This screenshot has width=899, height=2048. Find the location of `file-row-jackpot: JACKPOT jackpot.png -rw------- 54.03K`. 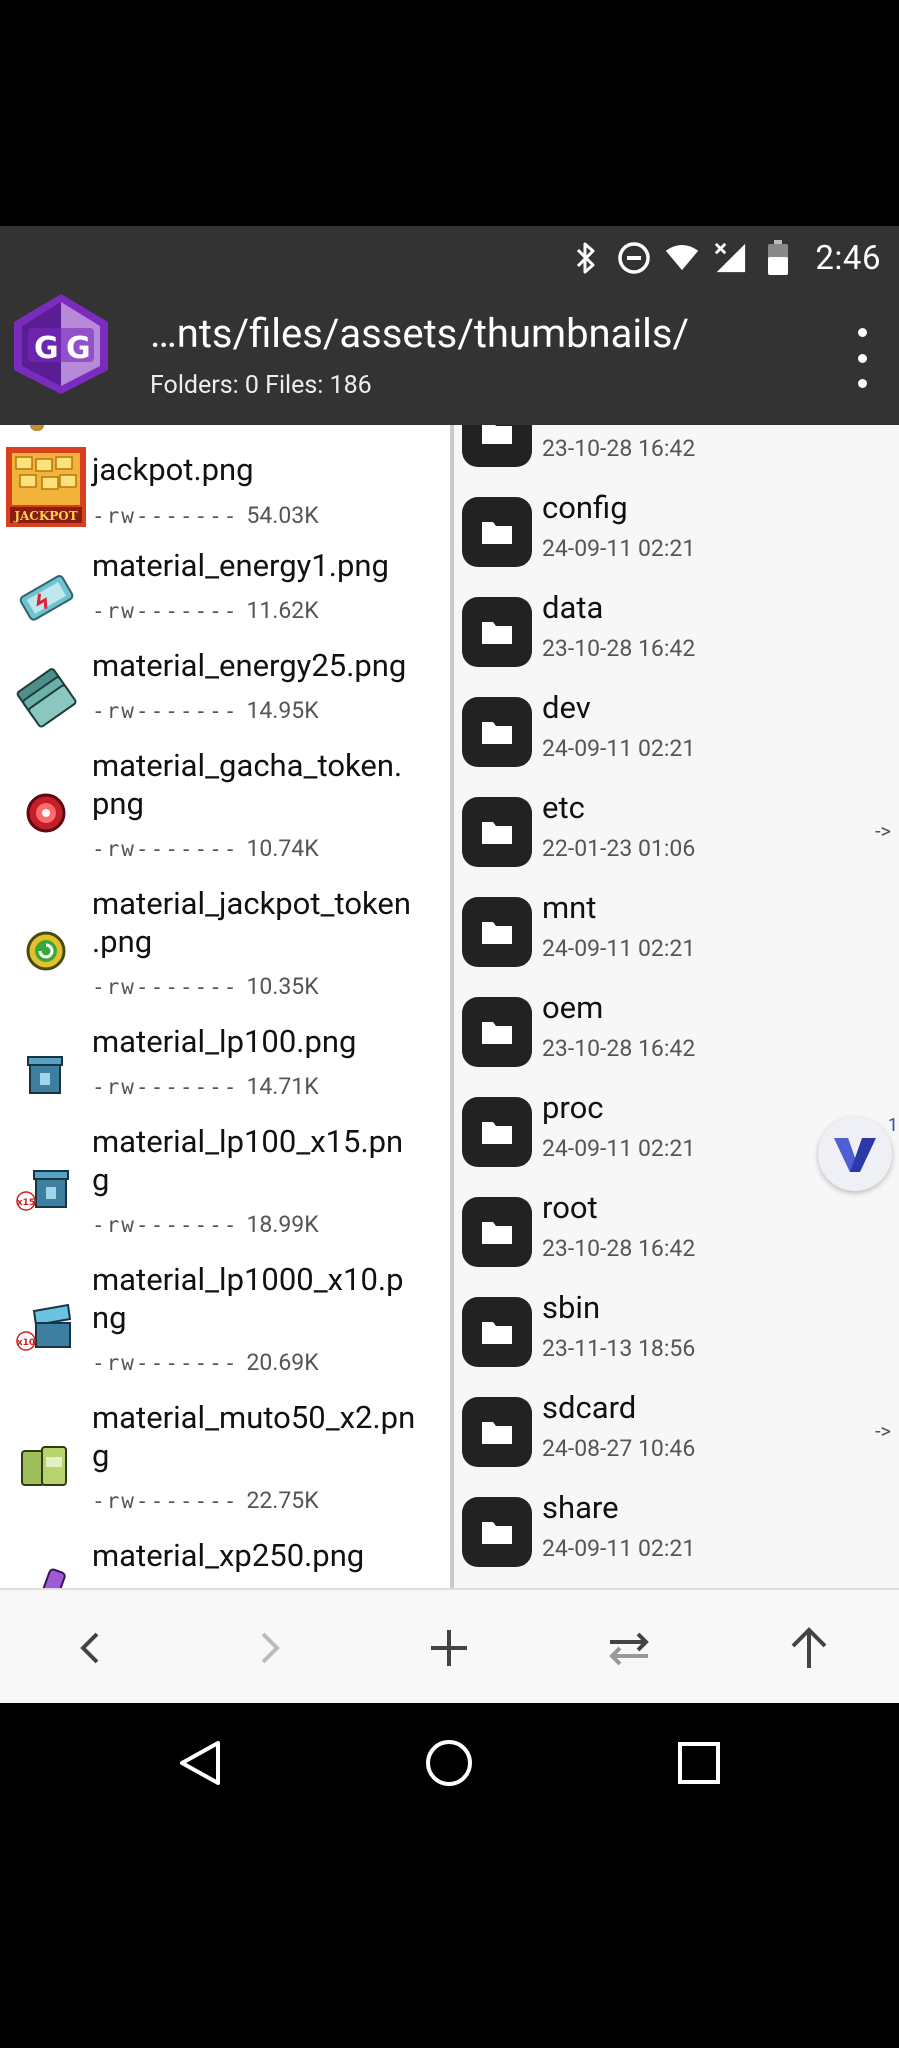

file-row-jackpot: JACKPOT jackpot.png -rw------- 54.03K is located at coordinates (225, 495).